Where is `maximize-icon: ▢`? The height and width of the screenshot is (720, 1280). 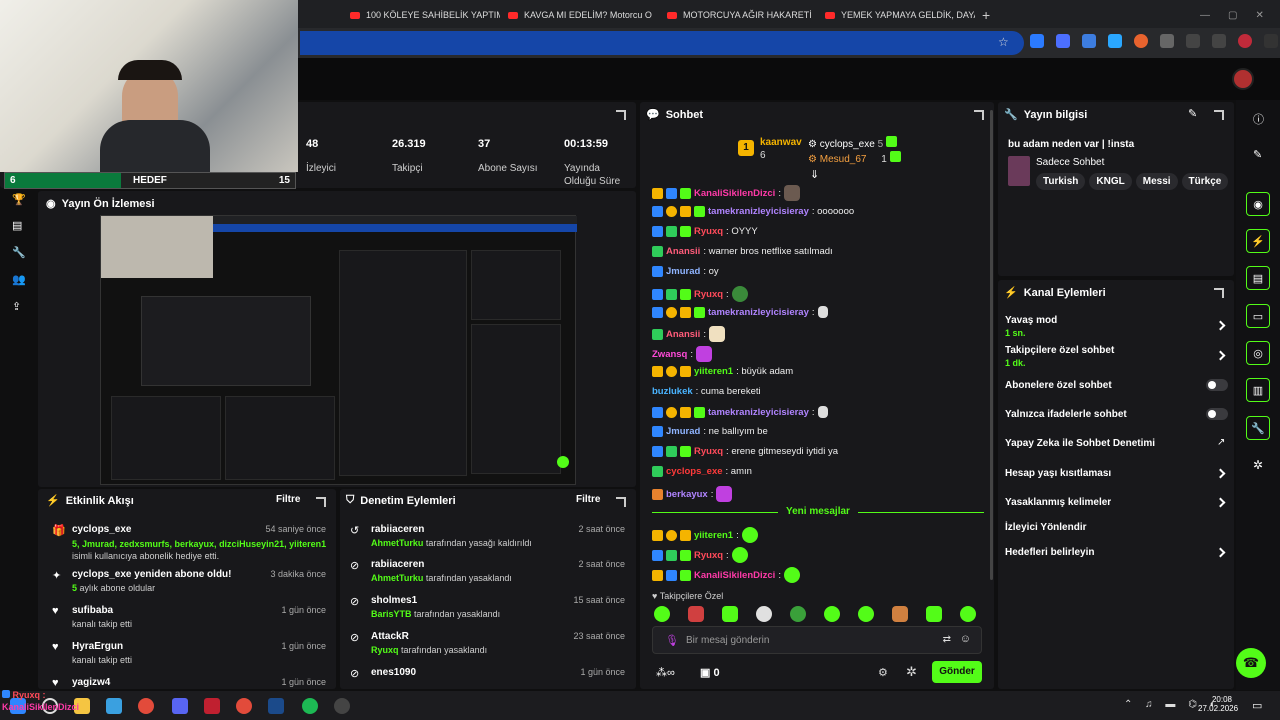
maximize-icon: ▢ is located at coordinates (1232, 15).